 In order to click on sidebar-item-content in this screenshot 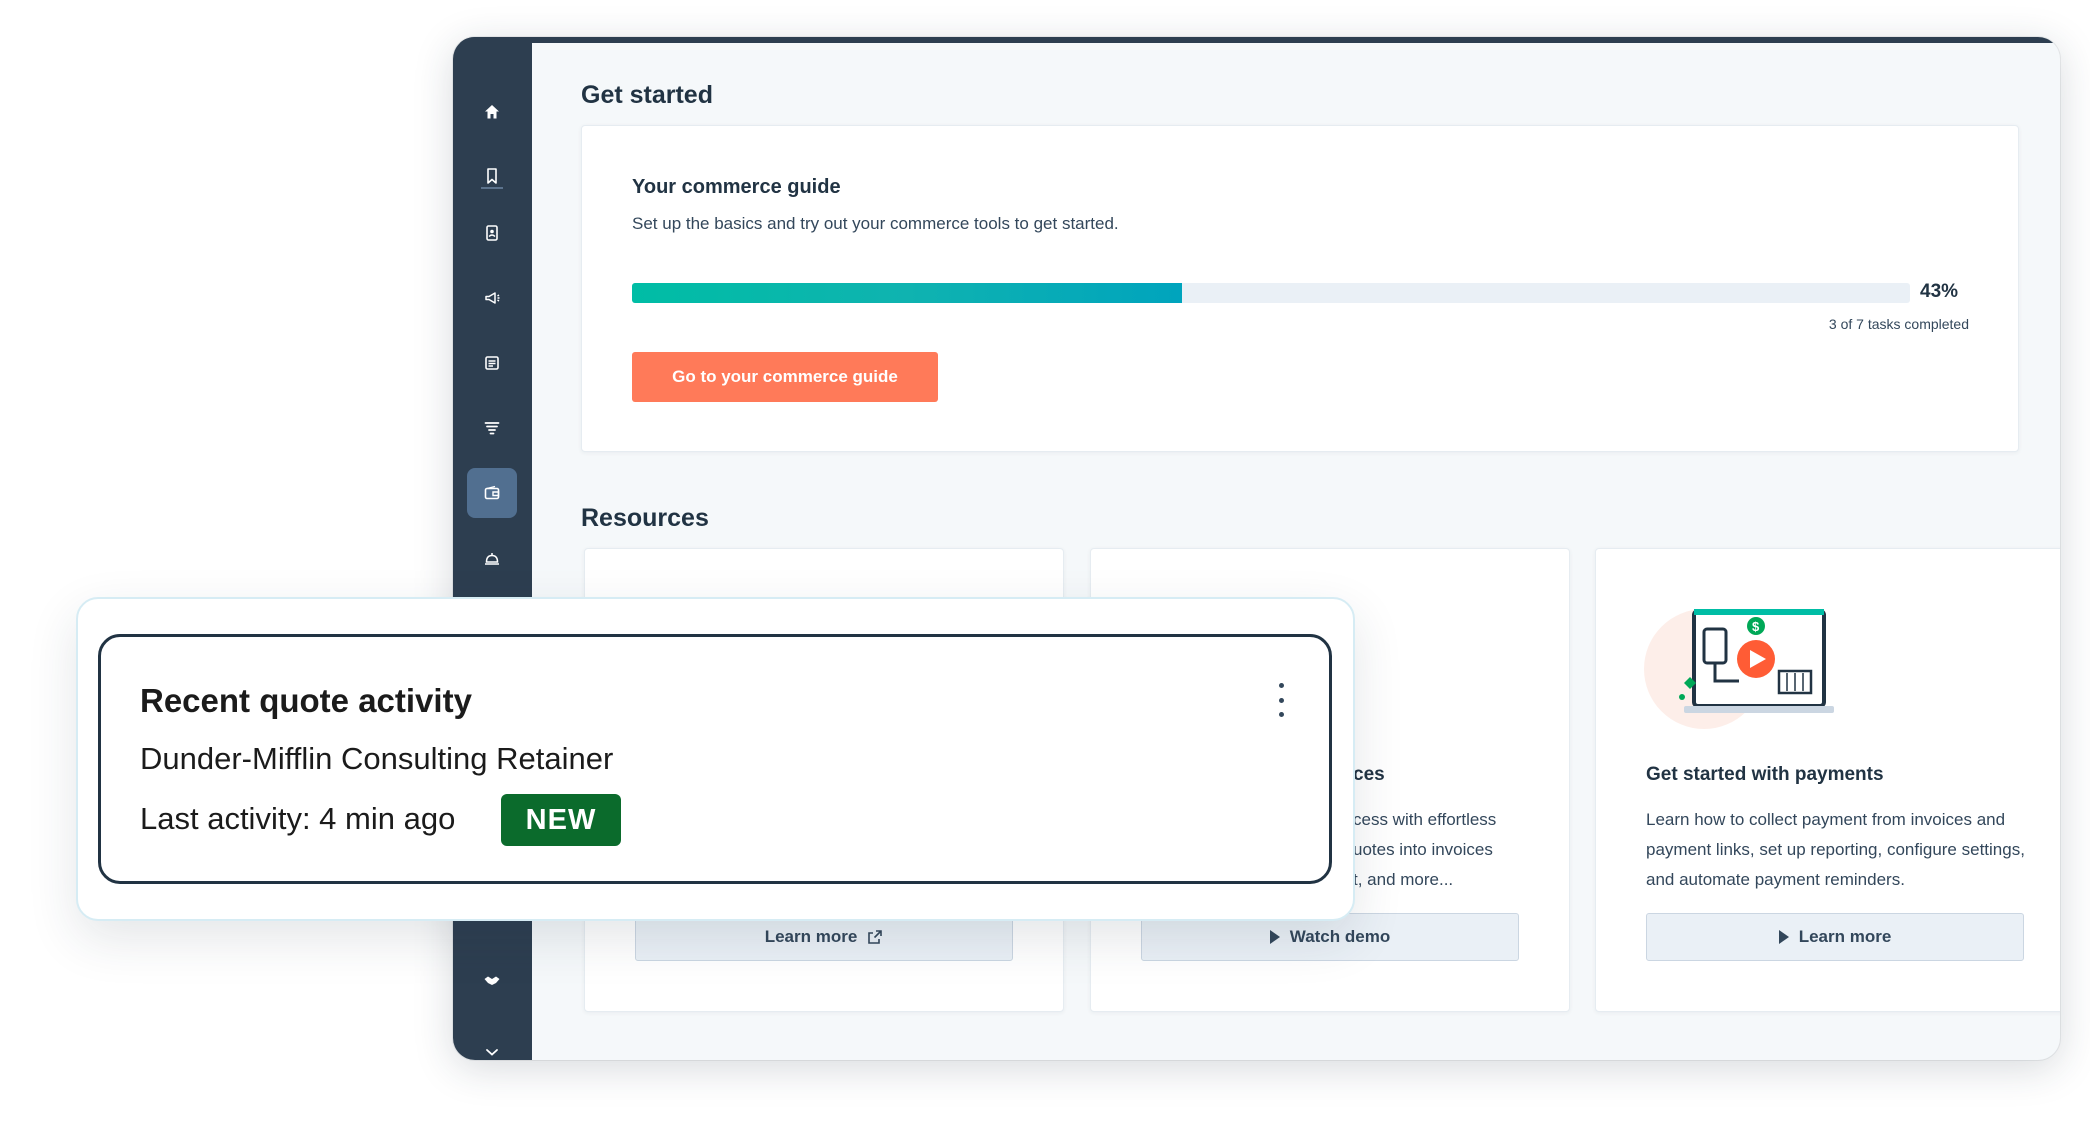, I will do `click(492, 363)`.